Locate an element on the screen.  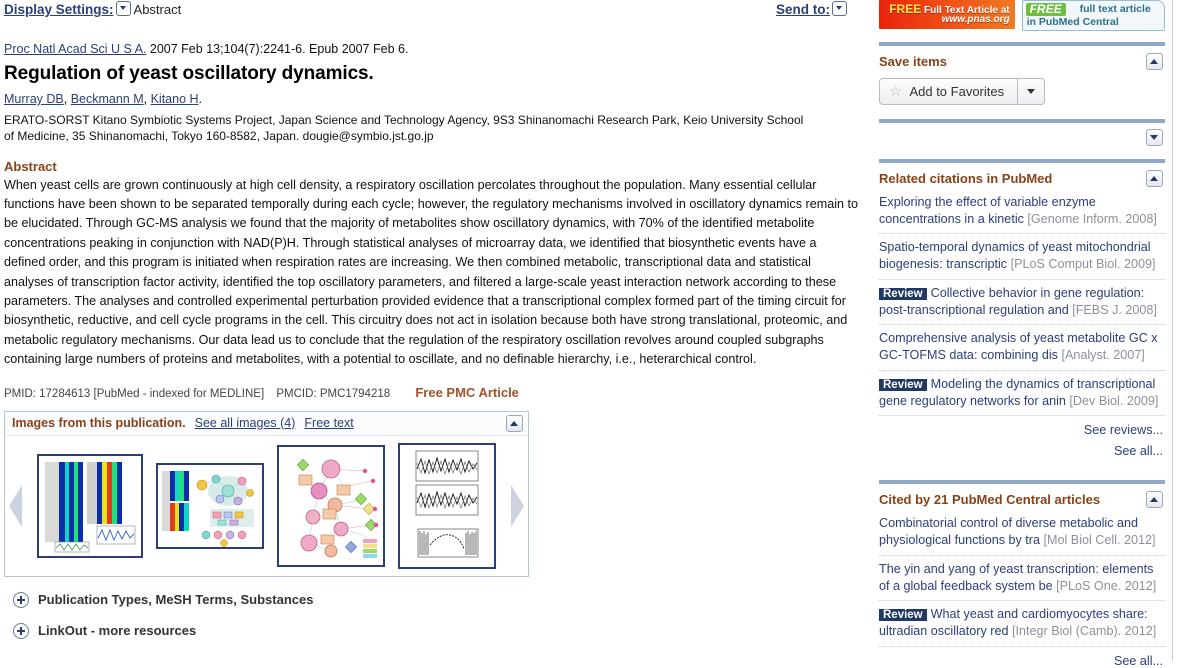
display-mode-label: Abstract is located at coordinates (157, 9).